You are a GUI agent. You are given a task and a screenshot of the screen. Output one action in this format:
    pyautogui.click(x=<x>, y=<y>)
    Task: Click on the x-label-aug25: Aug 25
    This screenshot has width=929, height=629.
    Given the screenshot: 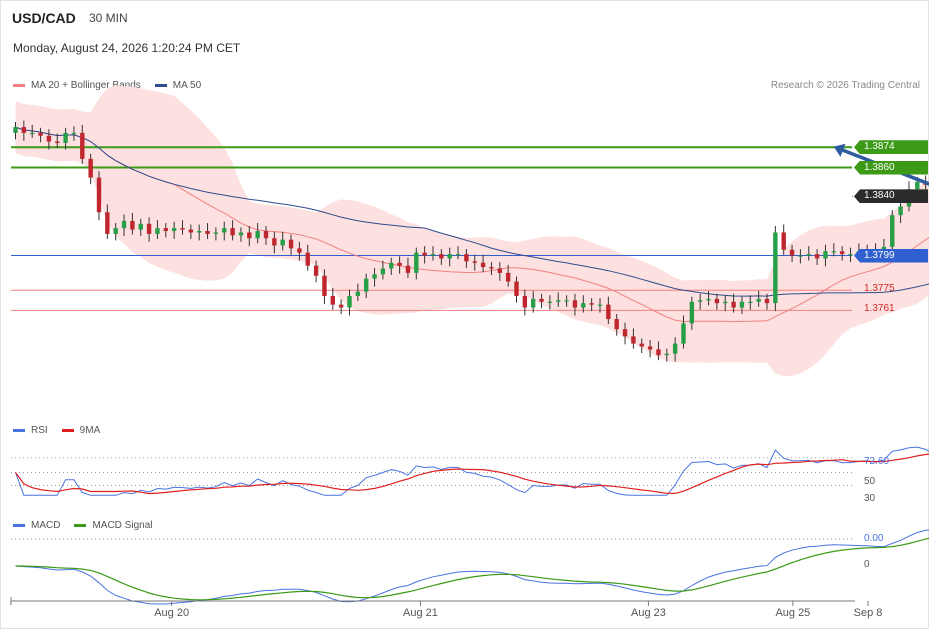 What is the action you would take?
    pyautogui.click(x=793, y=613)
    